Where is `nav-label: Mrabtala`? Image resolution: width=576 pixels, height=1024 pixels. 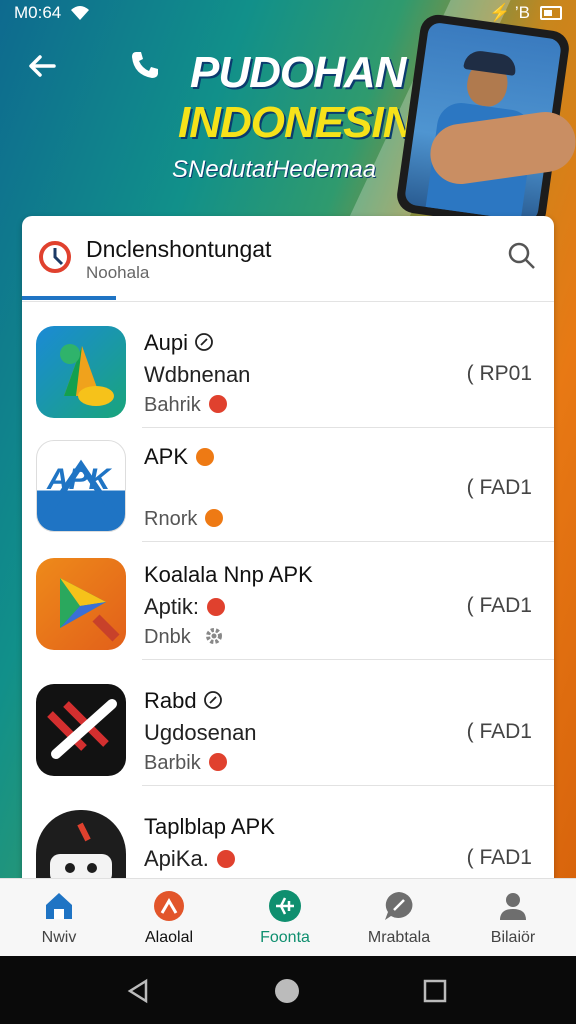
nav-label: Mrabtala is located at coordinates (399, 937).